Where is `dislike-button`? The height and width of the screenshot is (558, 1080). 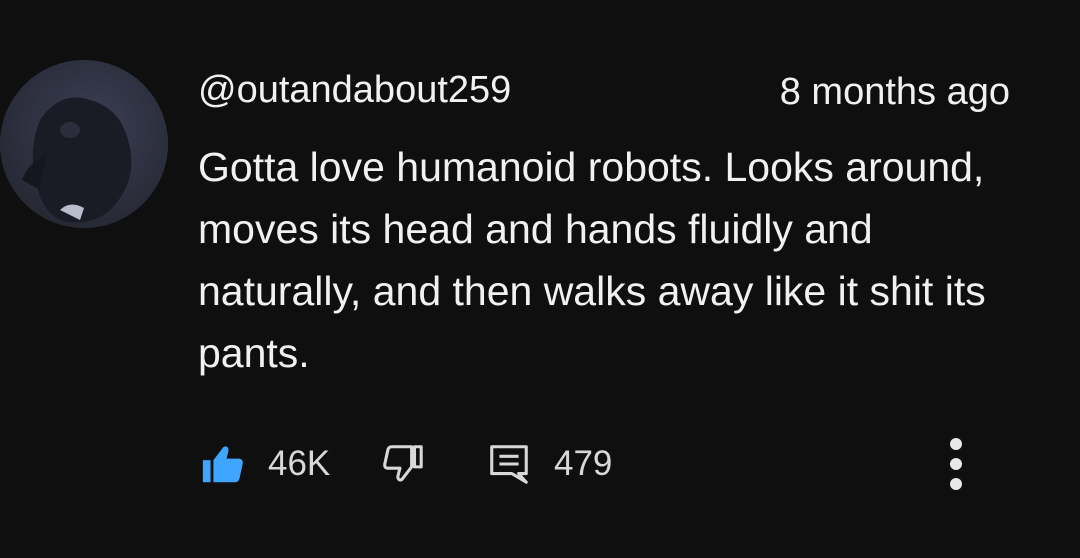
dislike-button is located at coordinates (403, 464).